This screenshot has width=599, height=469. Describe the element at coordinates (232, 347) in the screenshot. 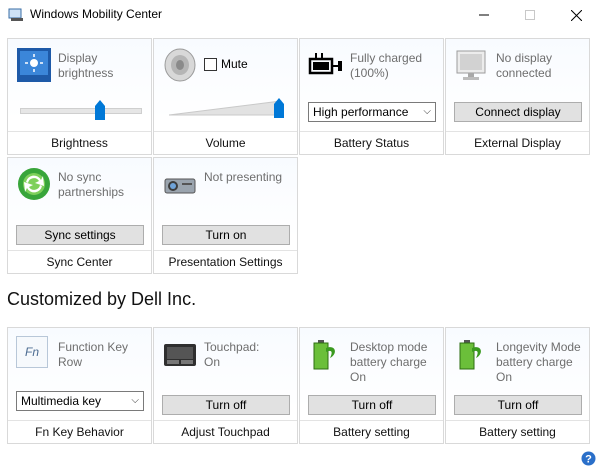

I see `touchpad-status-label: Touchpad:` at that location.